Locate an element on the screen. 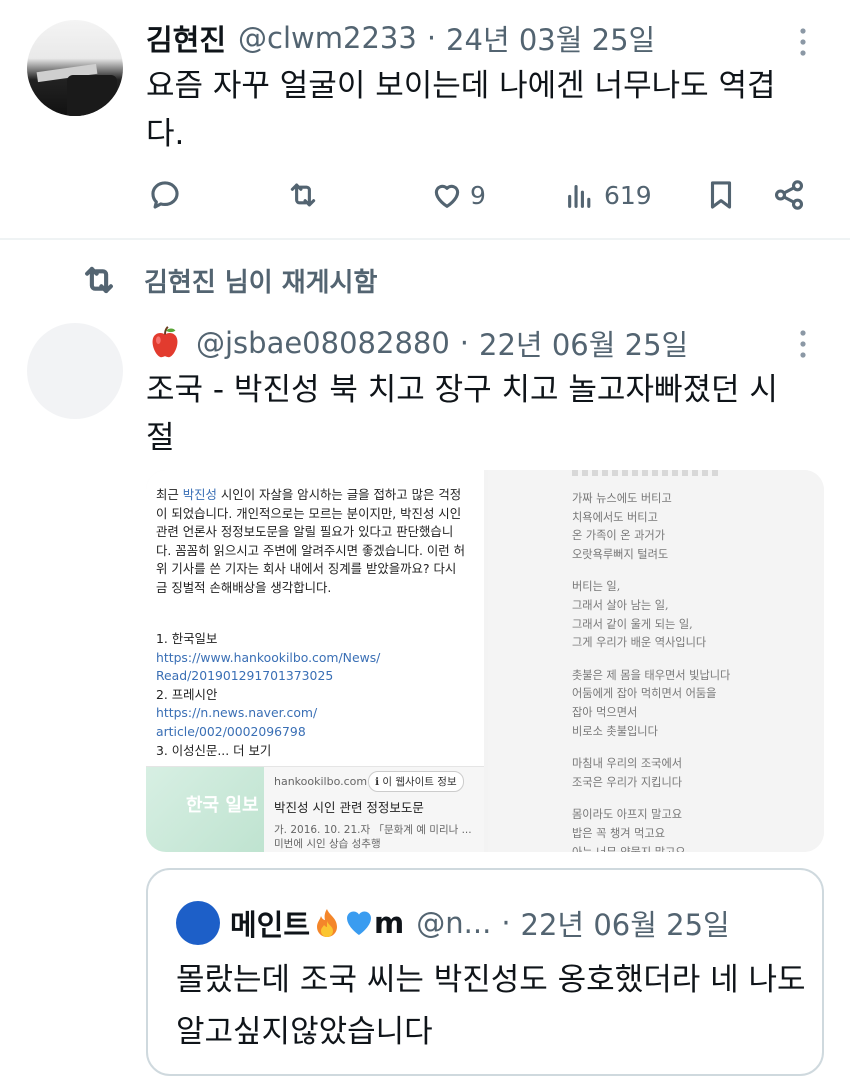 The width and height of the screenshot is (850, 1092). views-icon is located at coordinates (579, 196).